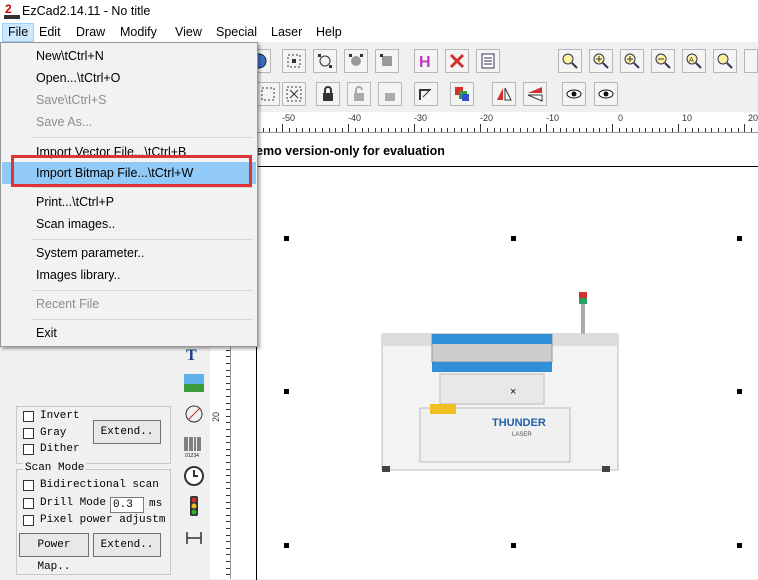 The width and height of the screenshot is (758, 580). What do you see at coordinates (426, 94) in the screenshot?
I see `align-icon` at bounding box center [426, 94].